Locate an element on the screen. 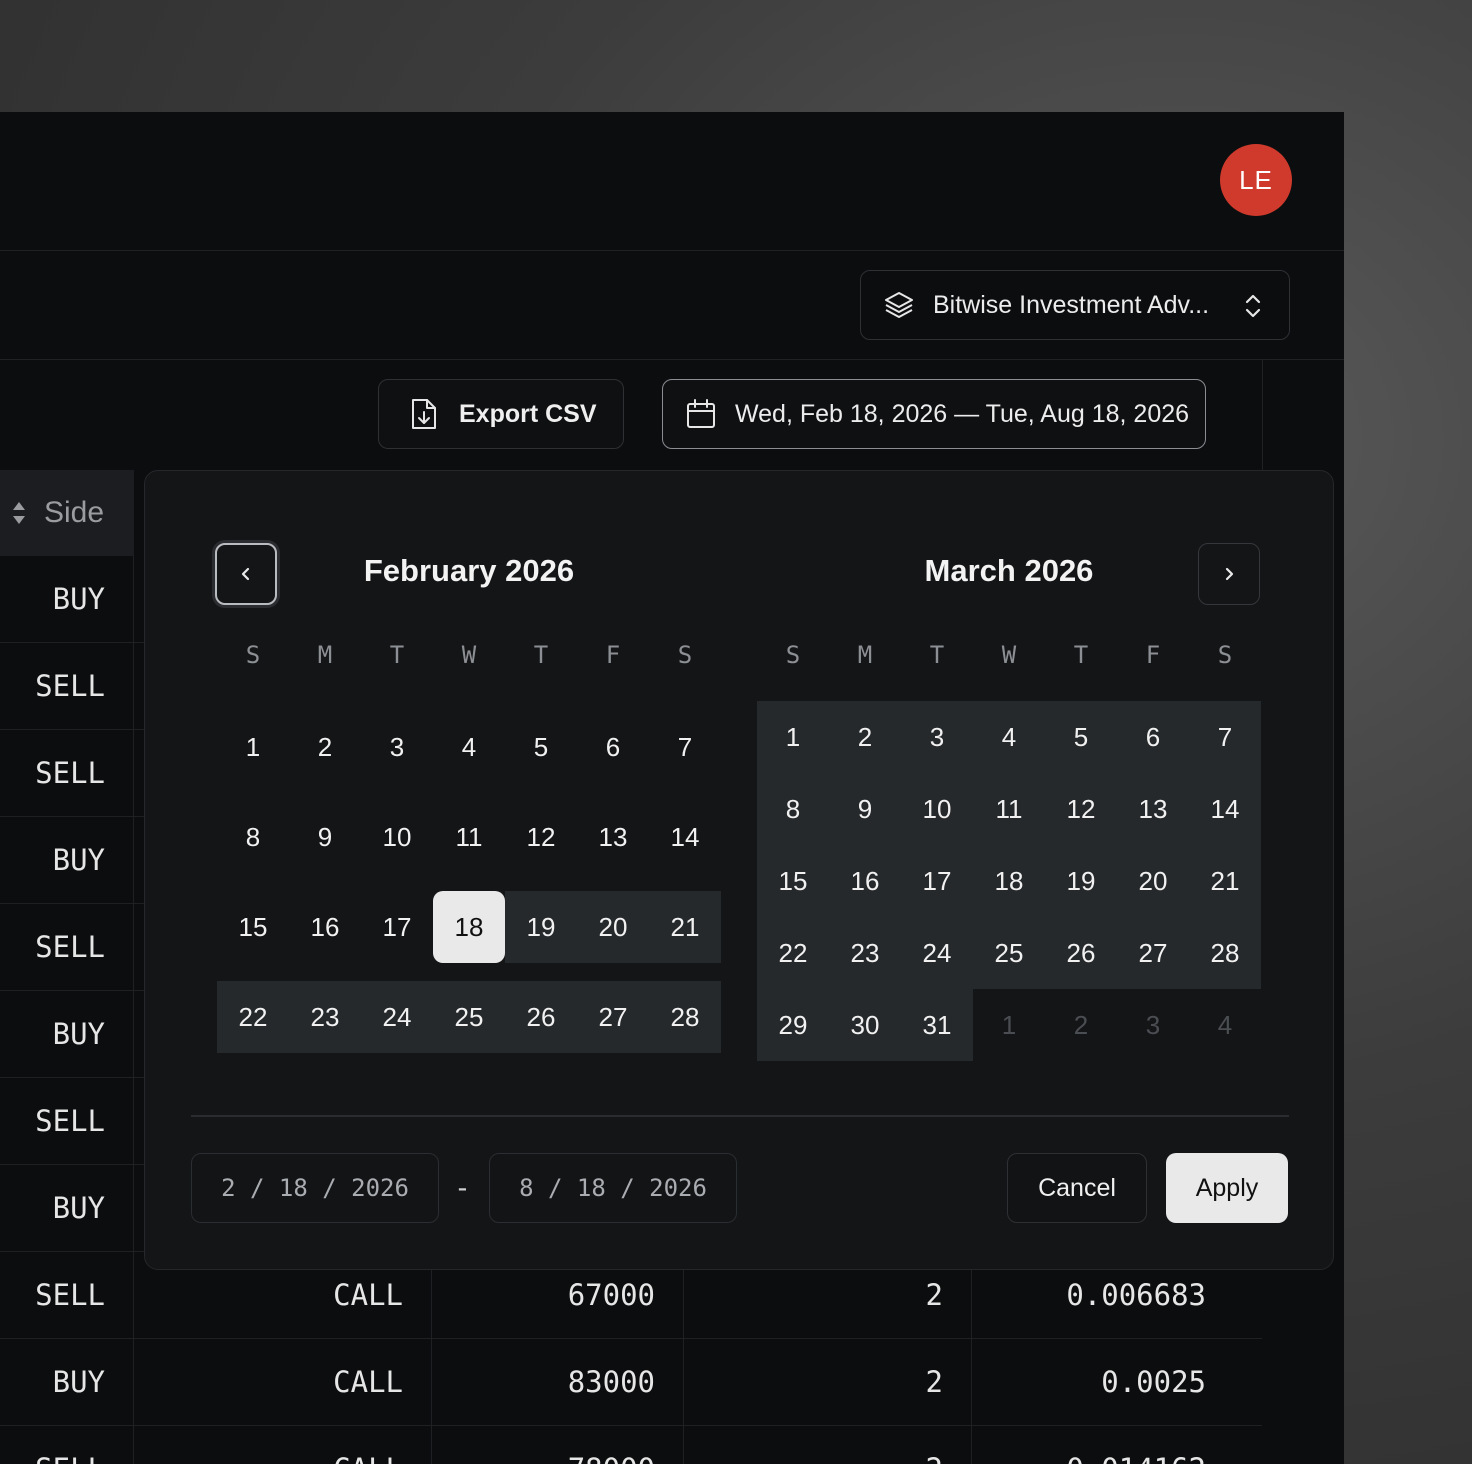 This screenshot has height=1464, width=1472. calendar-day: 30 is located at coordinates (865, 1025).